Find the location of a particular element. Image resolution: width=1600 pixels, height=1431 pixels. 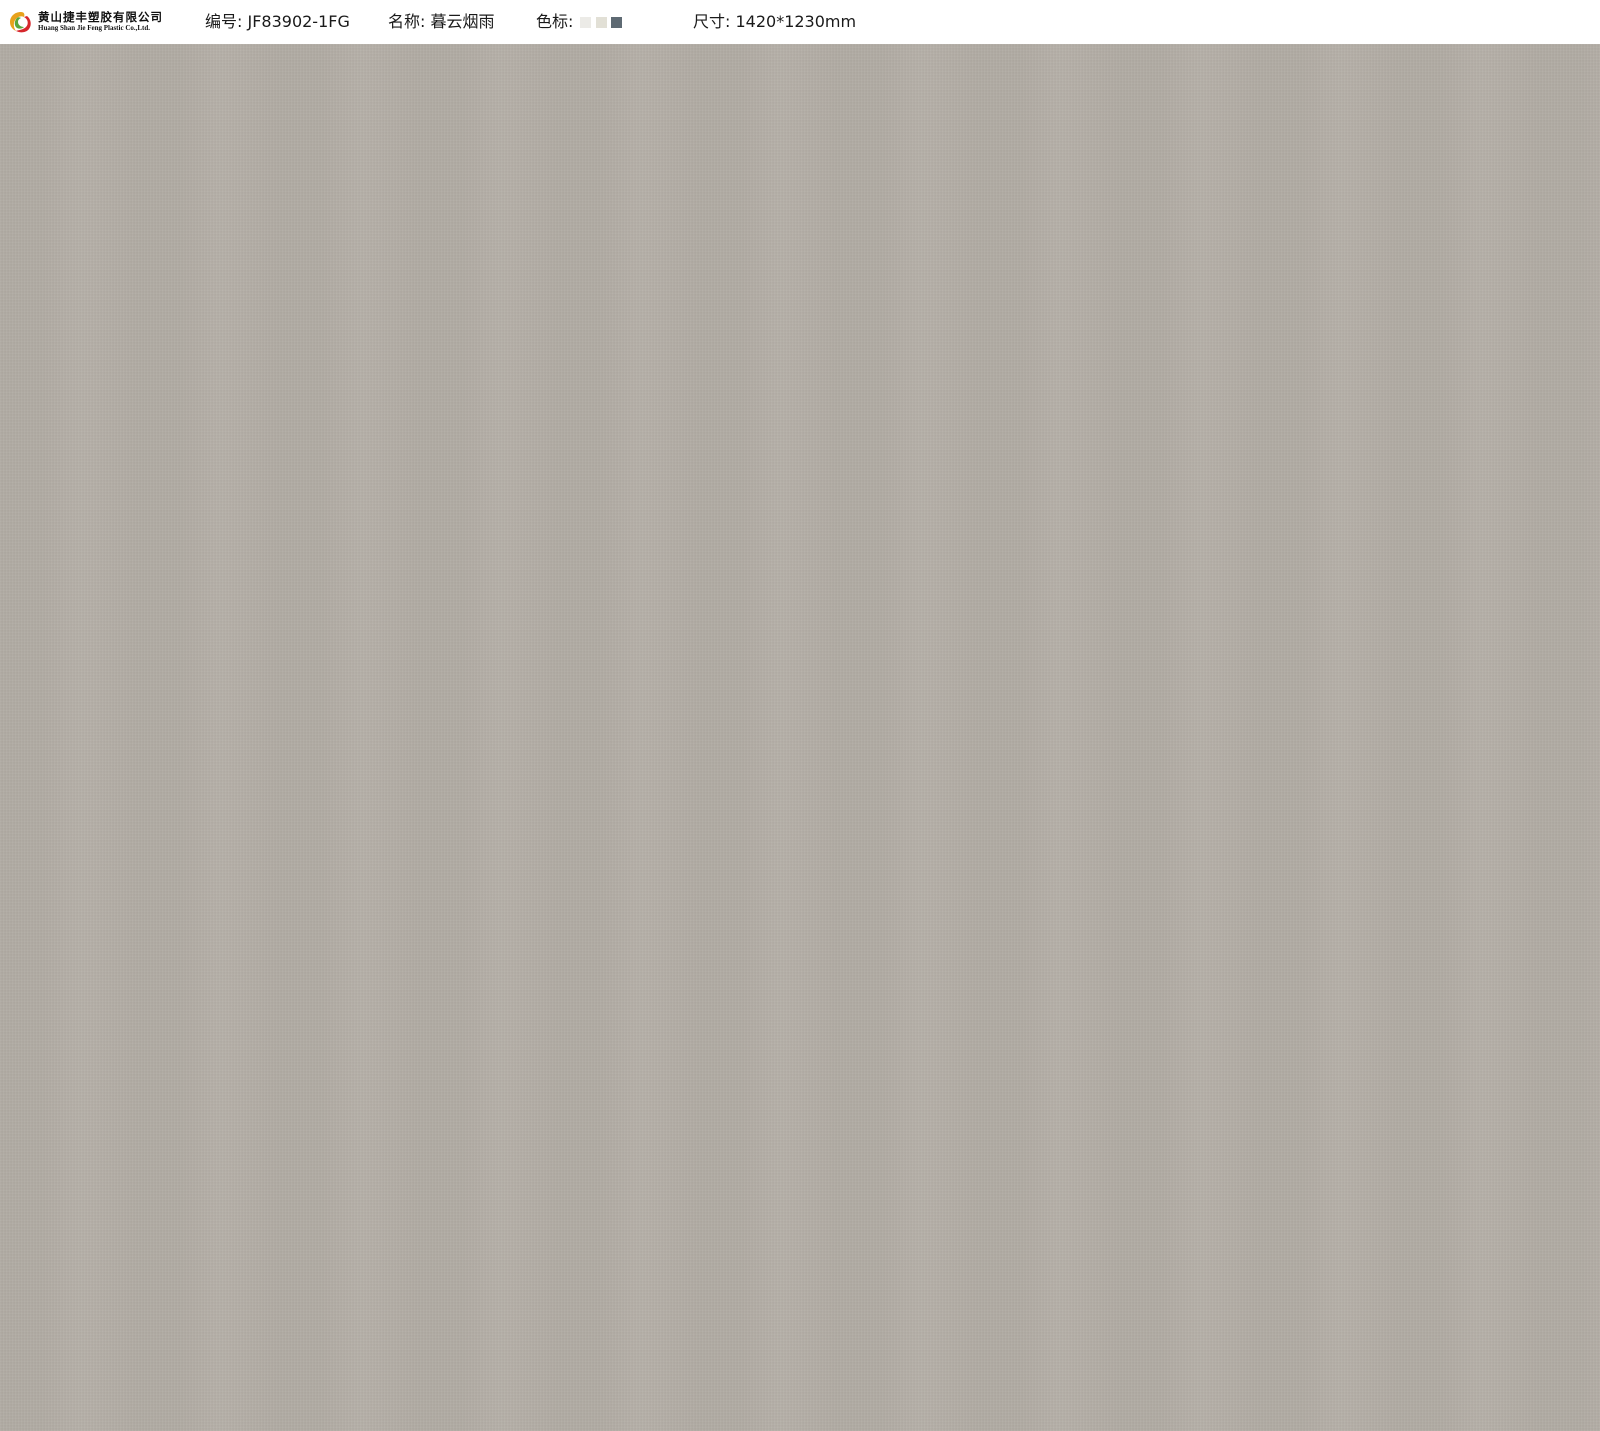

logo-company-name-cn: 黄山捷丰塑胶有限公司 is located at coordinates (100, 17).